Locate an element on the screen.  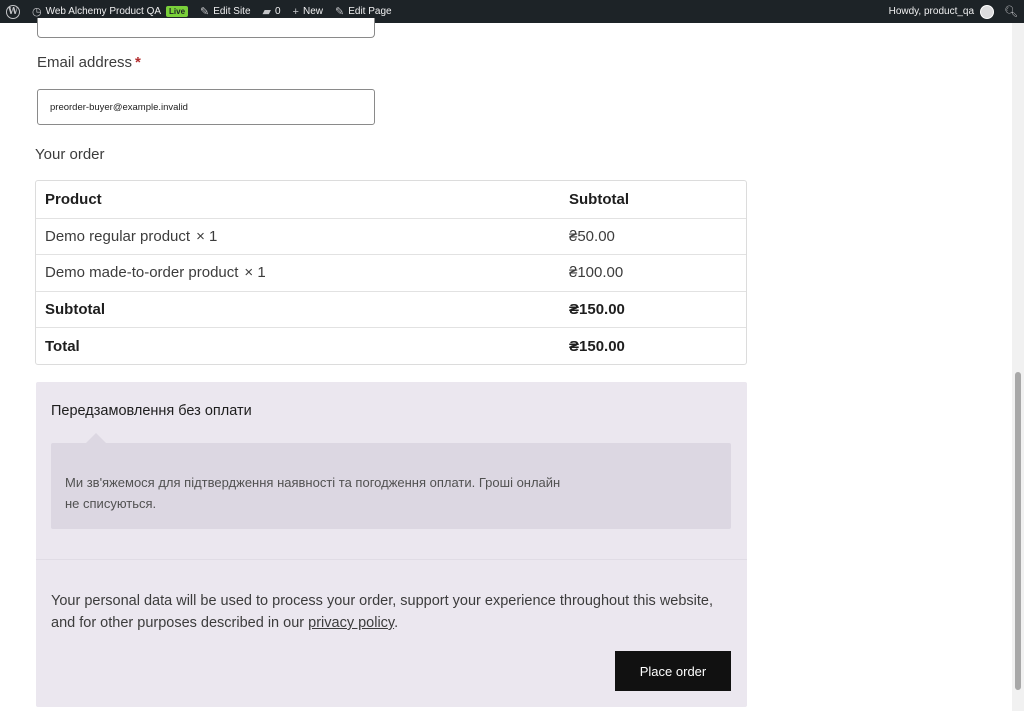
howdy-text: Howdy, product_qa is located at coordinates (931, 11).